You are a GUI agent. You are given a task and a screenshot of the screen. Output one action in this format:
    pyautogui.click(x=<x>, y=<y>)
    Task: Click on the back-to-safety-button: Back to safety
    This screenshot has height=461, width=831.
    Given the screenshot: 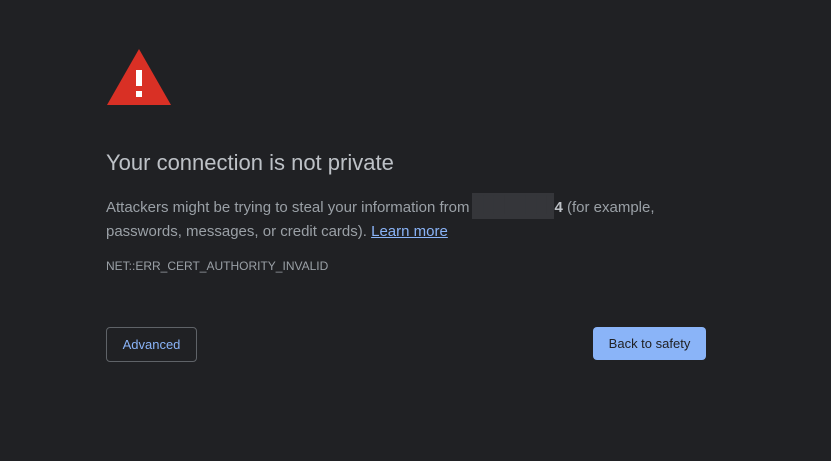 What is the action you would take?
    pyautogui.click(x=649, y=343)
    